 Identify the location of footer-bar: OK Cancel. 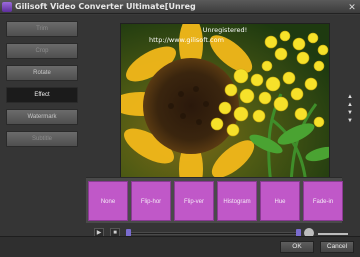
(180, 246).